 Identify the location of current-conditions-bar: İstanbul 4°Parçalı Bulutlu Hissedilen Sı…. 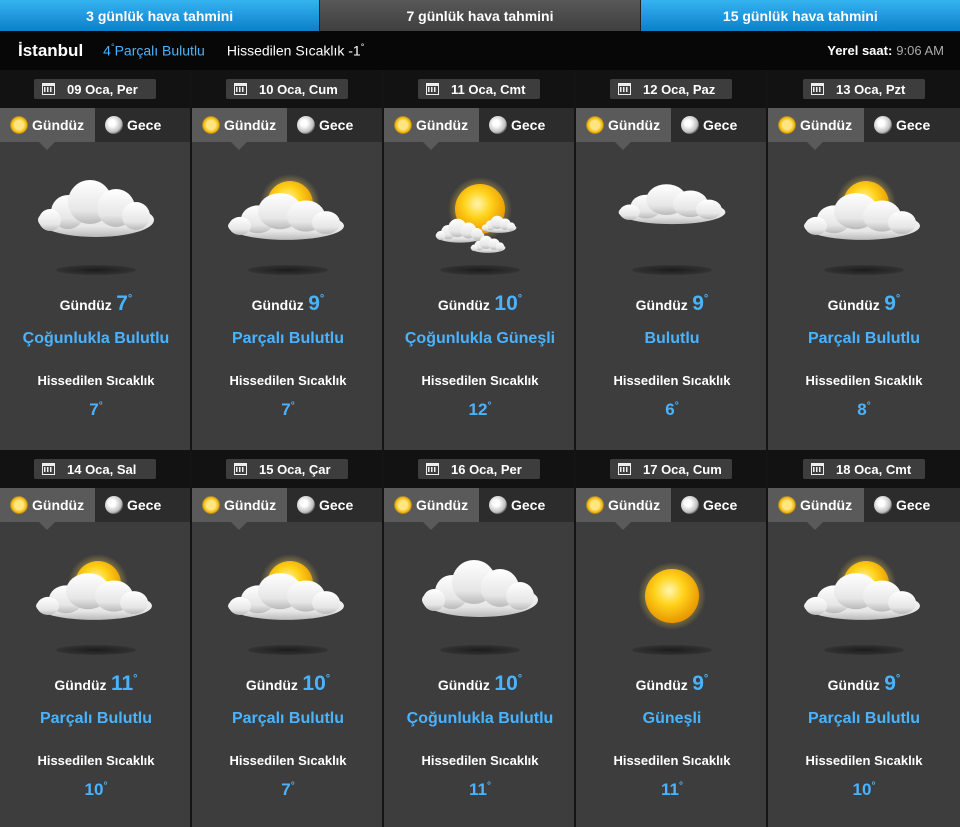
(480, 50).